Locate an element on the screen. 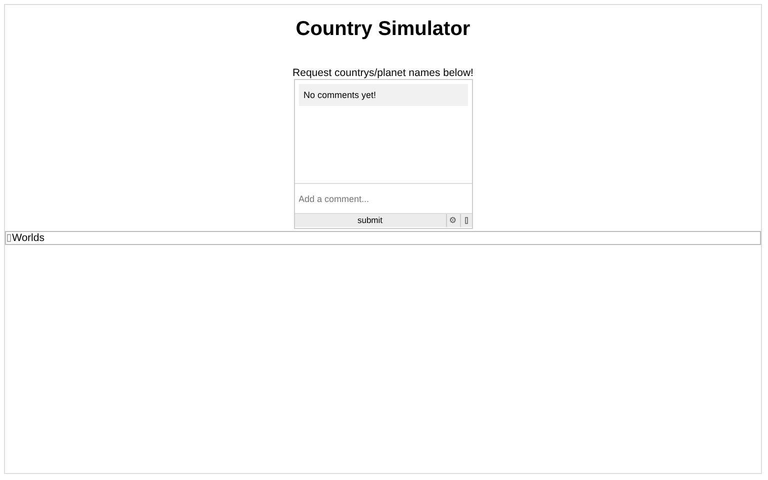  rectangle-icon is located at coordinates (466, 220).